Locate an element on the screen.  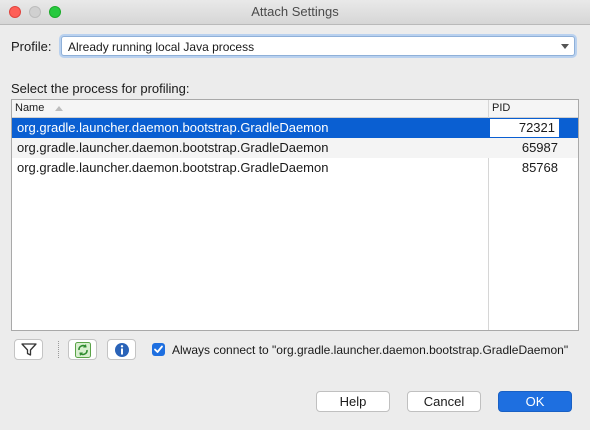
filter-button is located at coordinates (28, 349).